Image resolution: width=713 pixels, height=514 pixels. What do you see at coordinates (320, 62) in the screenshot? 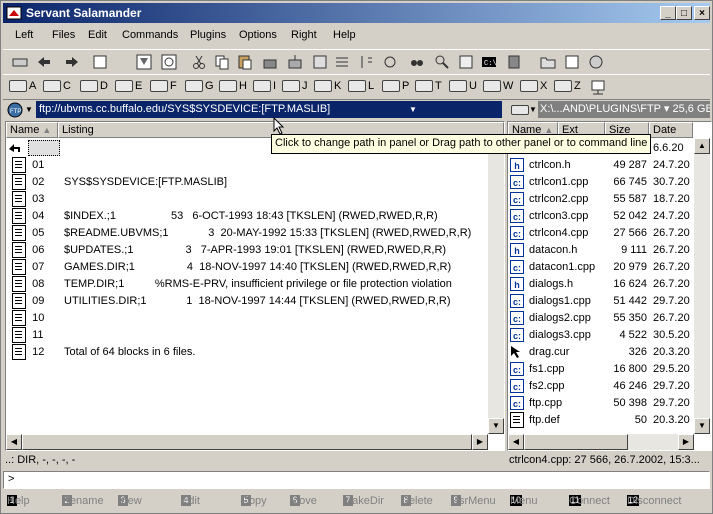
I see `properties-icon` at bounding box center [320, 62].